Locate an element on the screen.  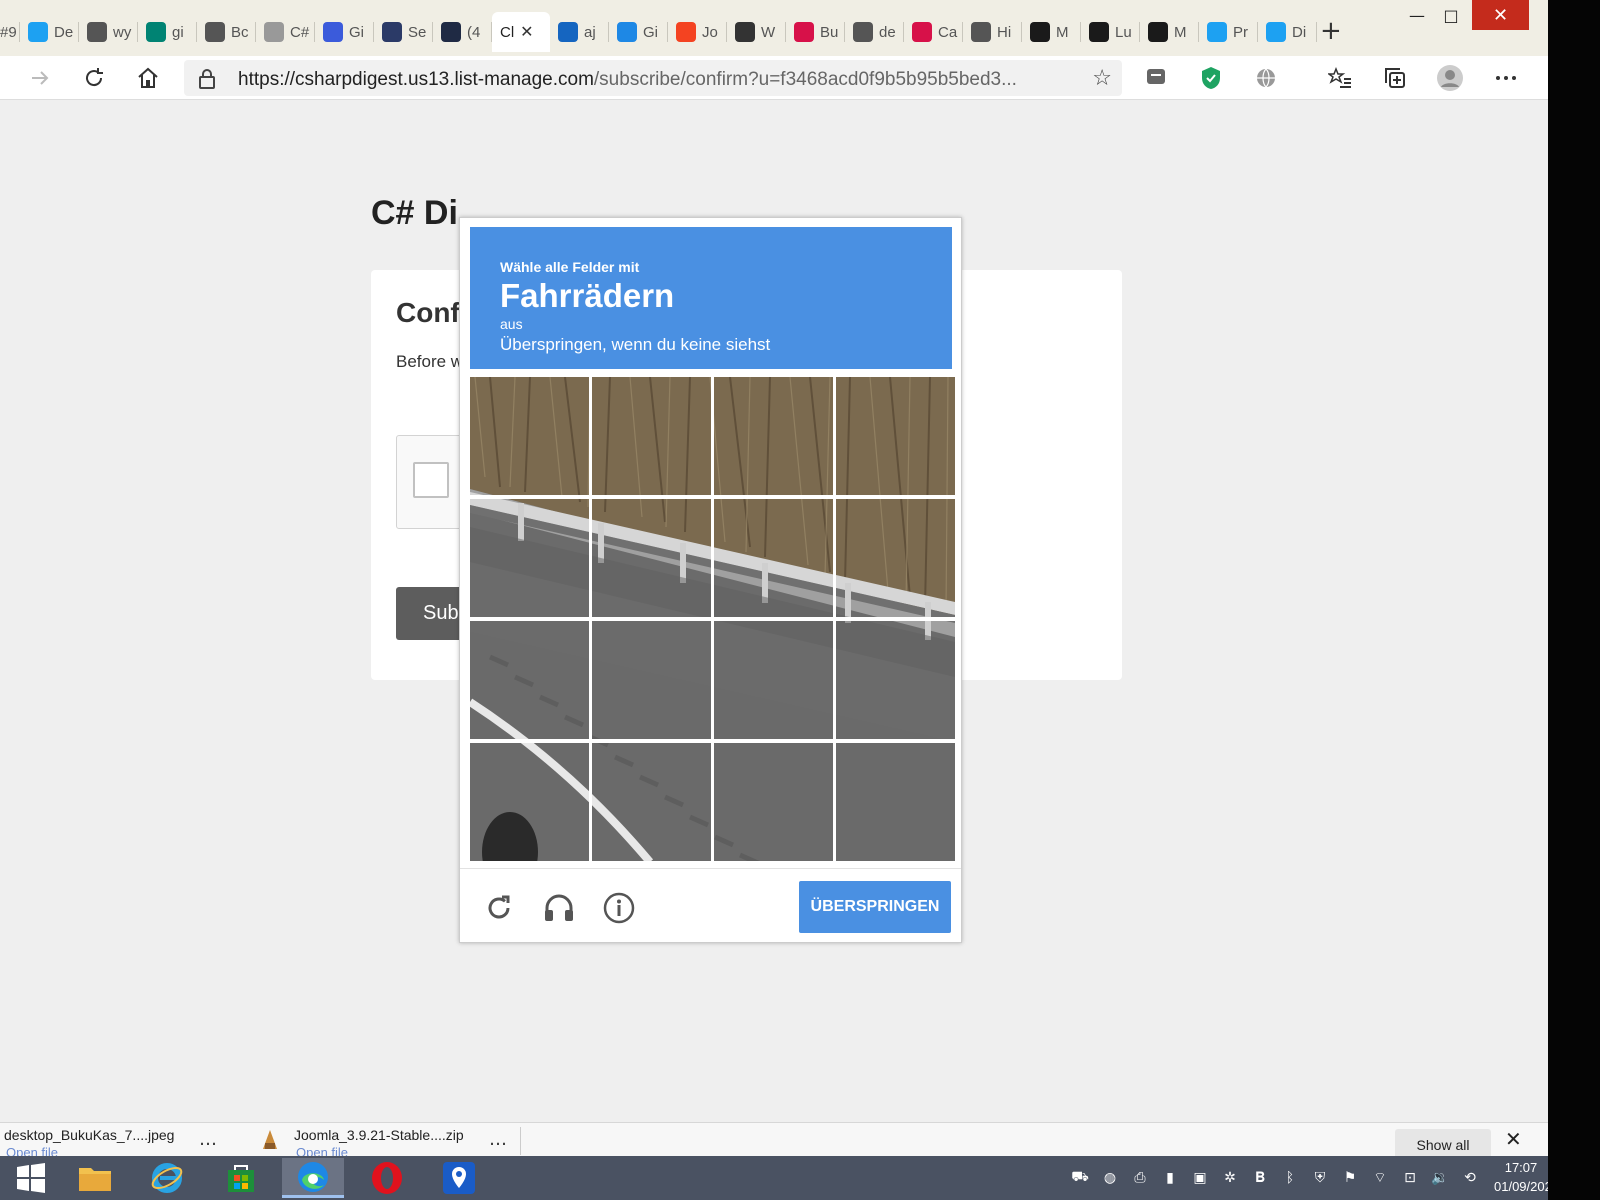
info-button is located at coordinates (619, 908).